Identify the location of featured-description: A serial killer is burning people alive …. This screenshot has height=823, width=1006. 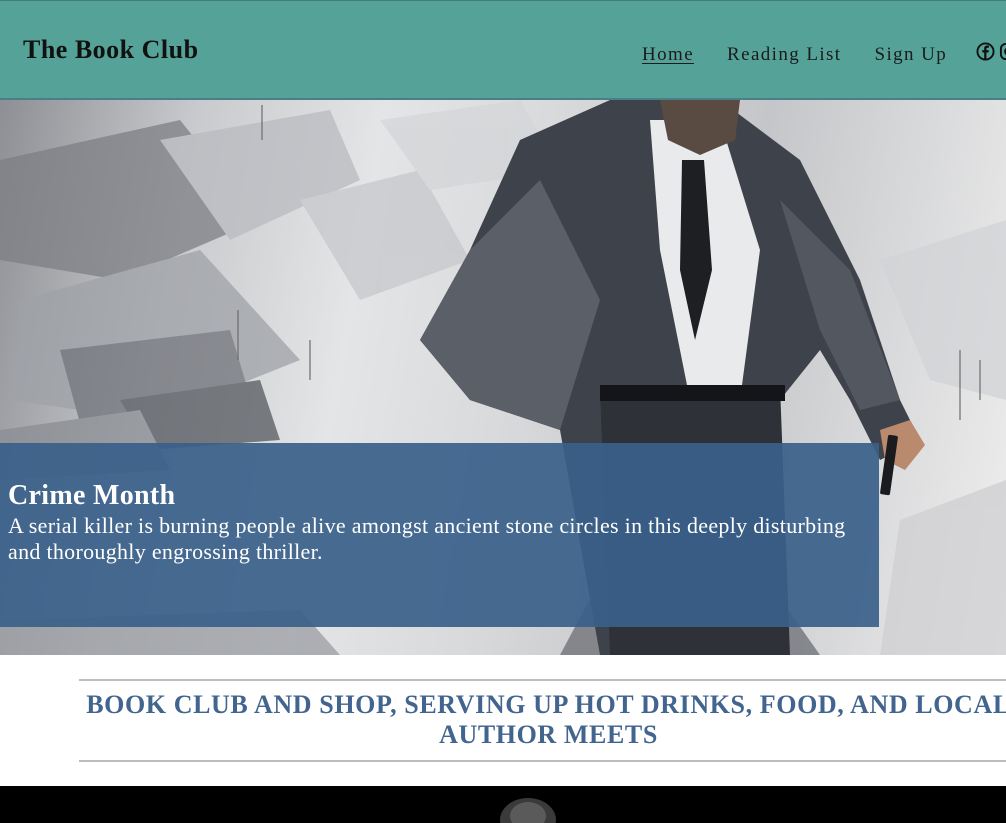
(427, 538).